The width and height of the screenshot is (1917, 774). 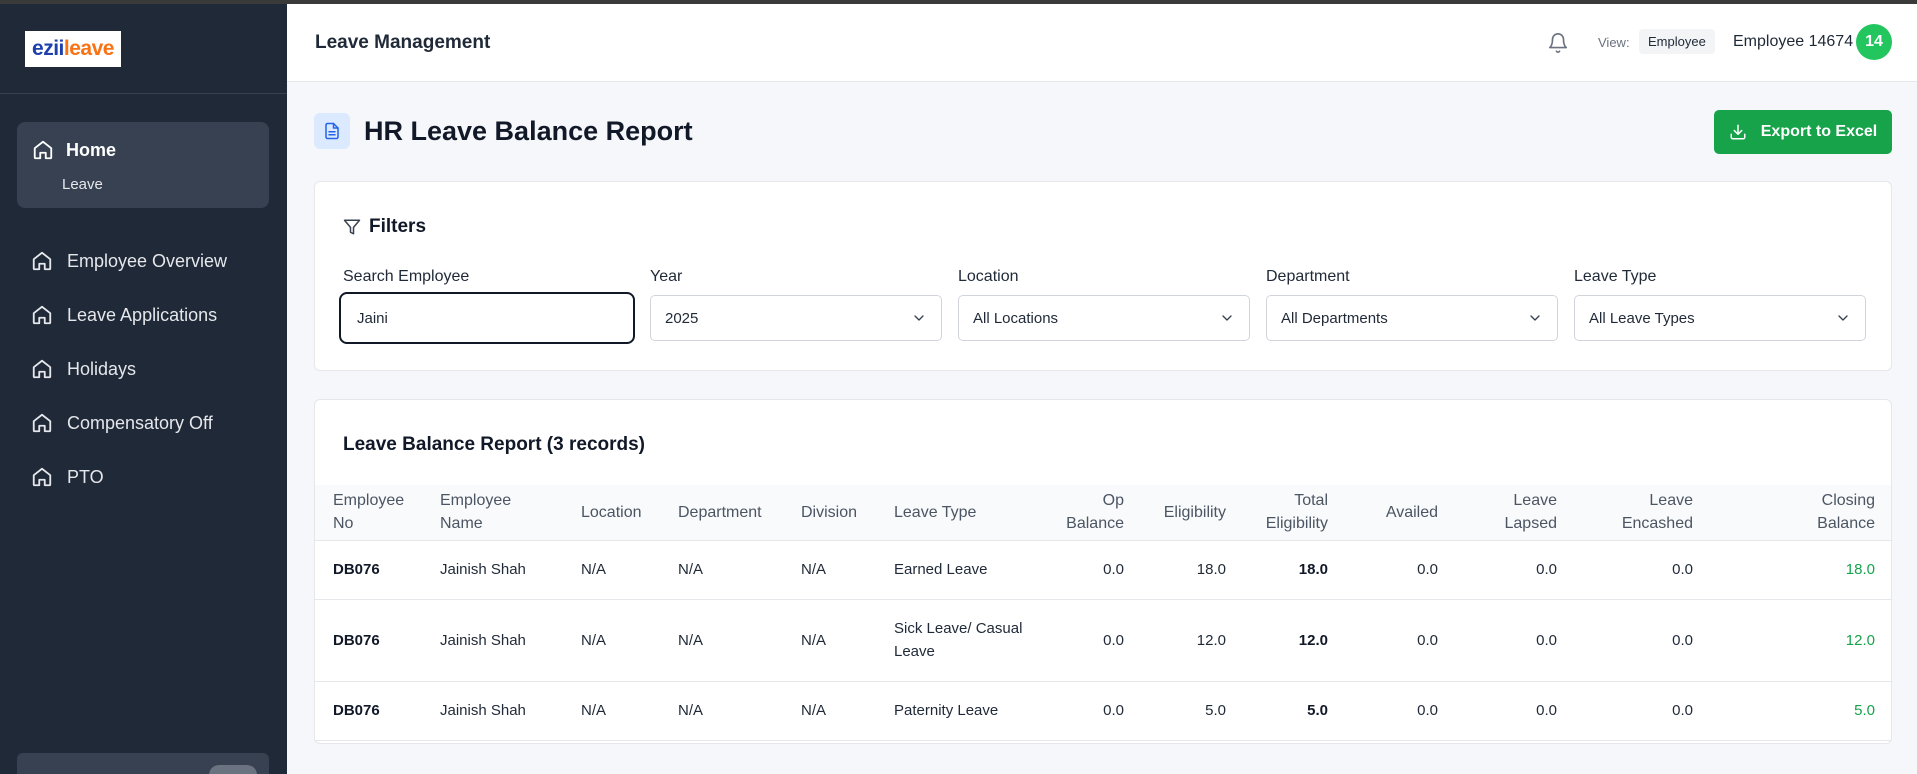 What do you see at coordinates (494, 444) in the screenshot?
I see `report-title: Leave Balance Report (3 records)` at bounding box center [494, 444].